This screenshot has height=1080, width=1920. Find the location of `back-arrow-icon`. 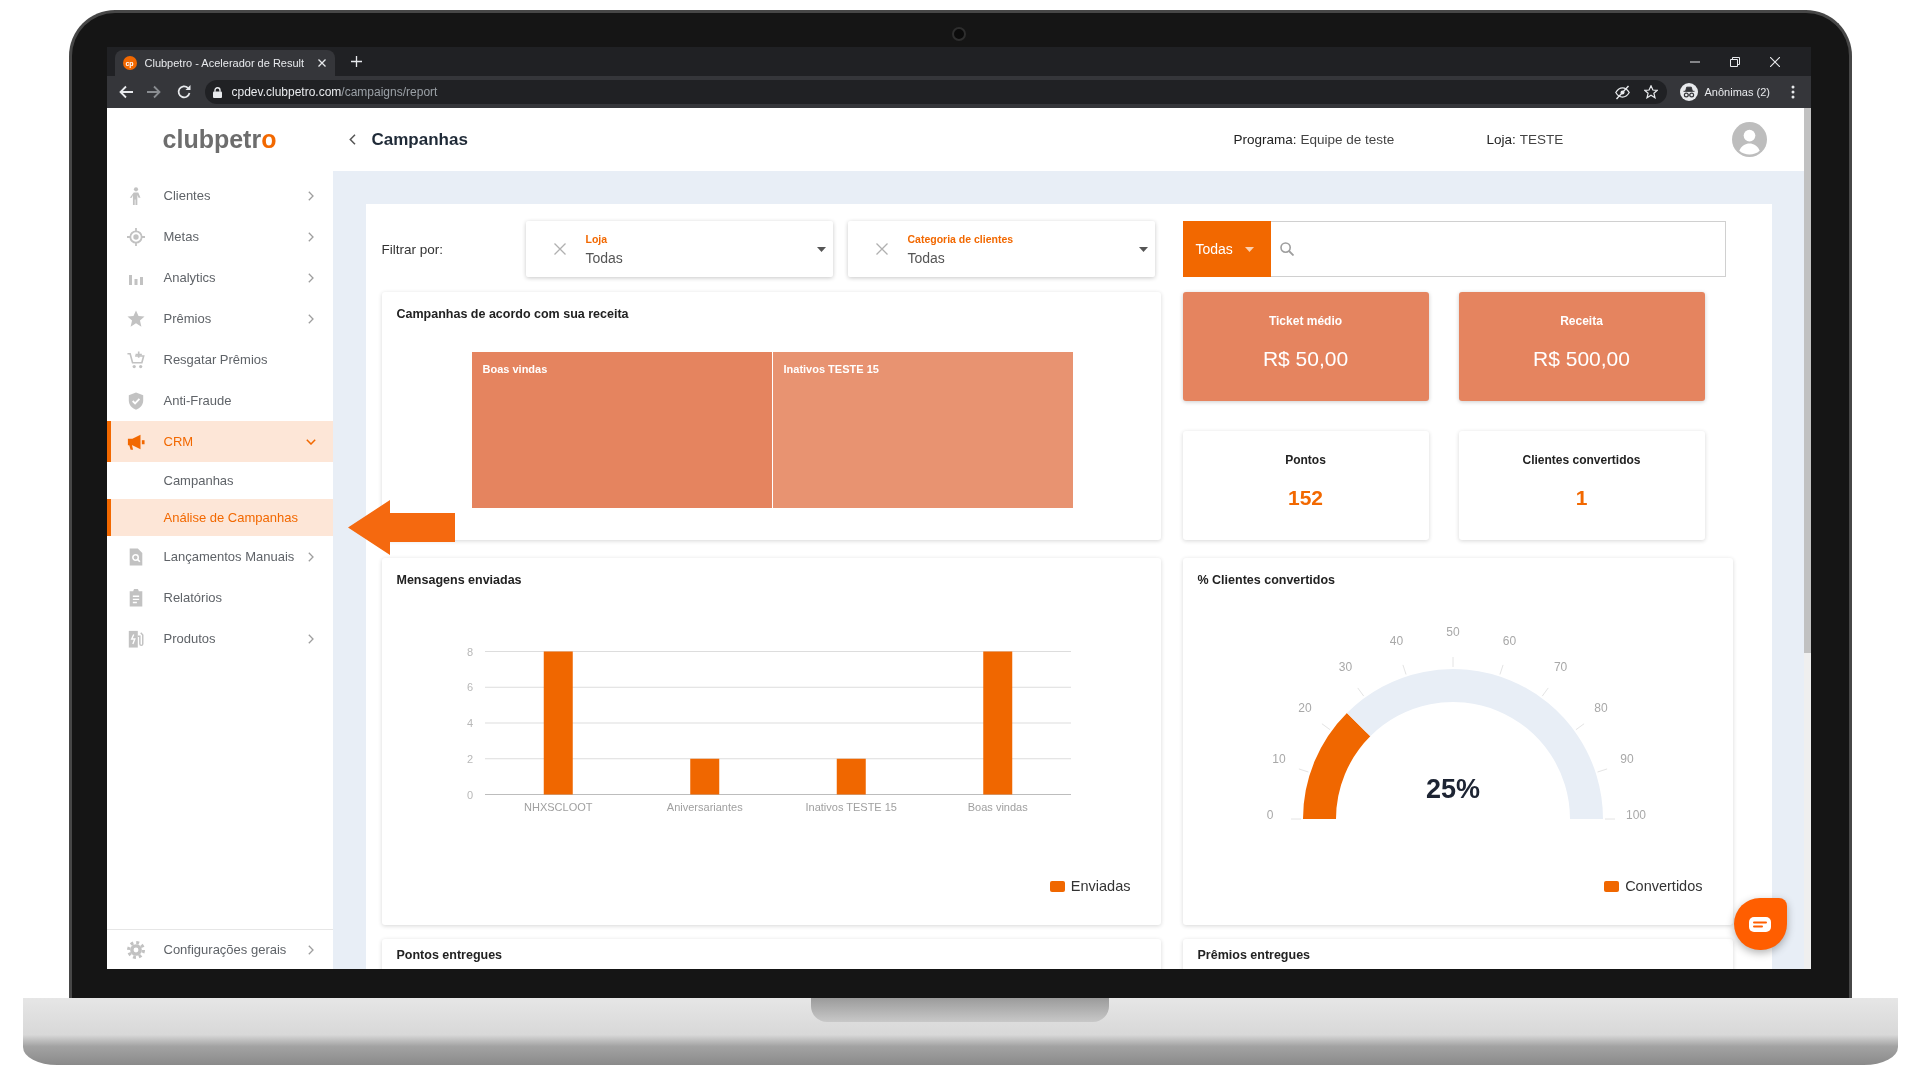

back-arrow-icon is located at coordinates (125, 92).